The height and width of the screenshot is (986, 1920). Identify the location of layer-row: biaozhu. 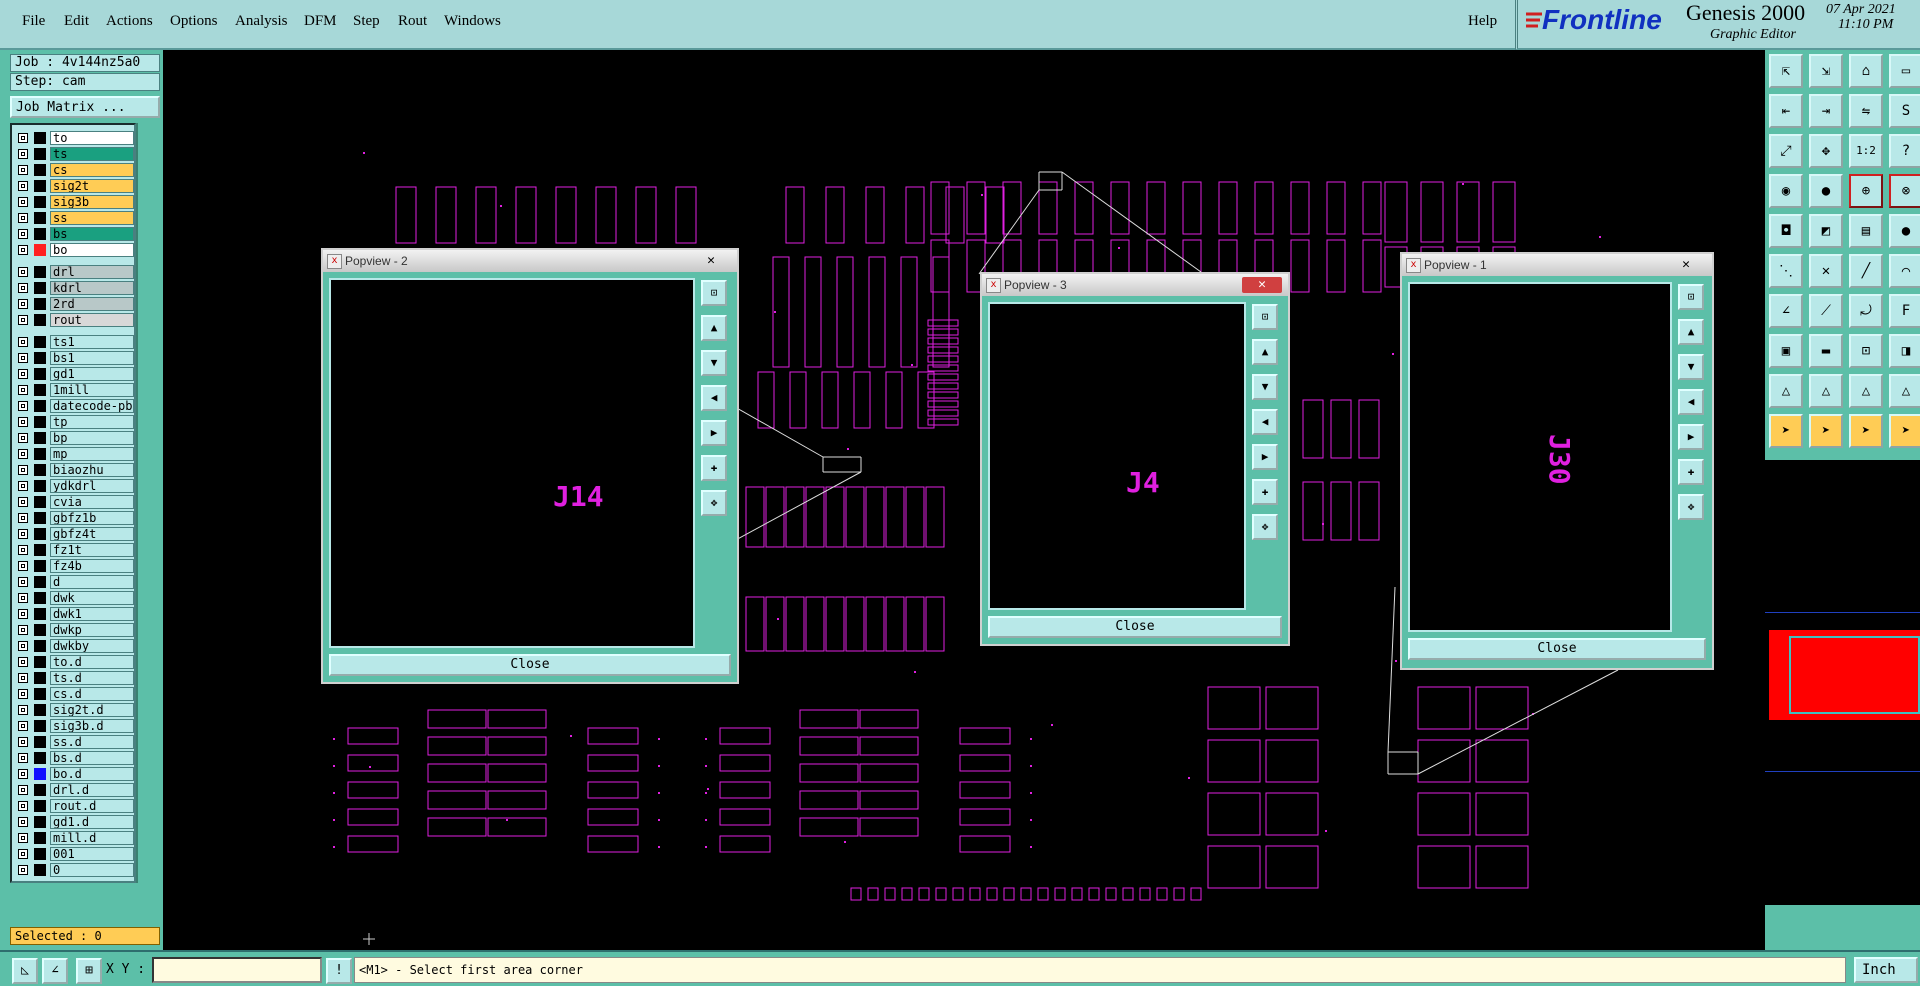
(75, 470).